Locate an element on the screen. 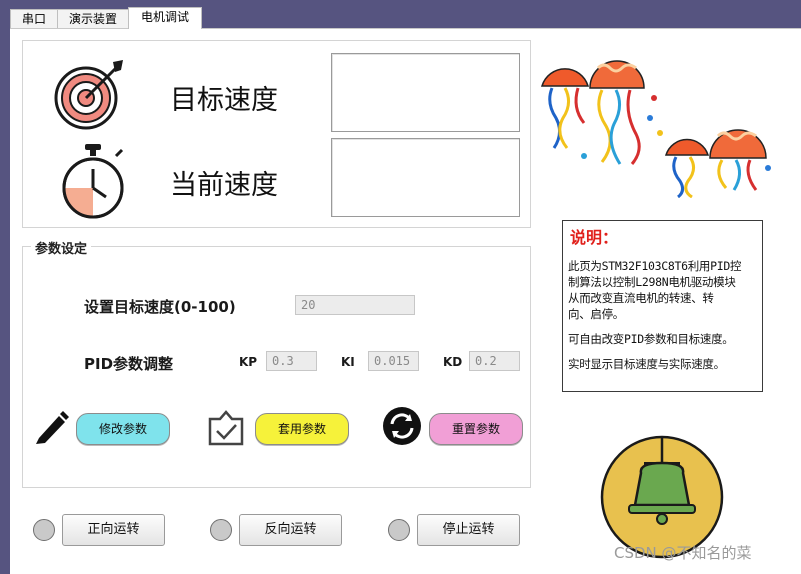 This screenshot has width=801, height=574. ki-label: KI is located at coordinates (348, 362).